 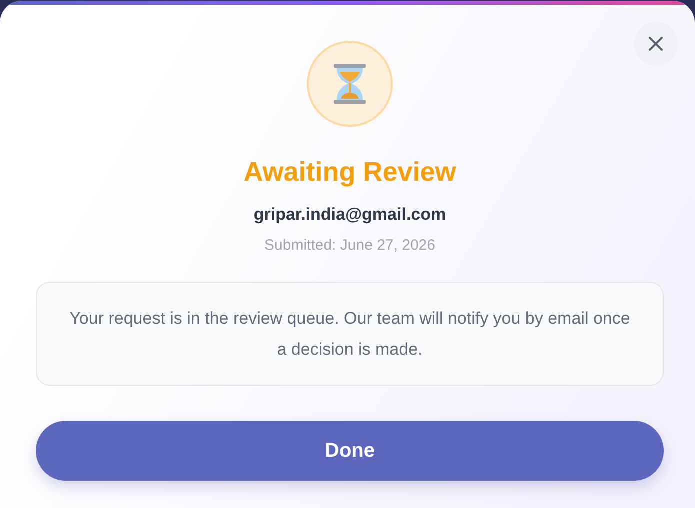 What do you see at coordinates (350, 246) in the screenshot?
I see `submitted-date: Submitted: June 27, 2026` at bounding box center [350, 246].